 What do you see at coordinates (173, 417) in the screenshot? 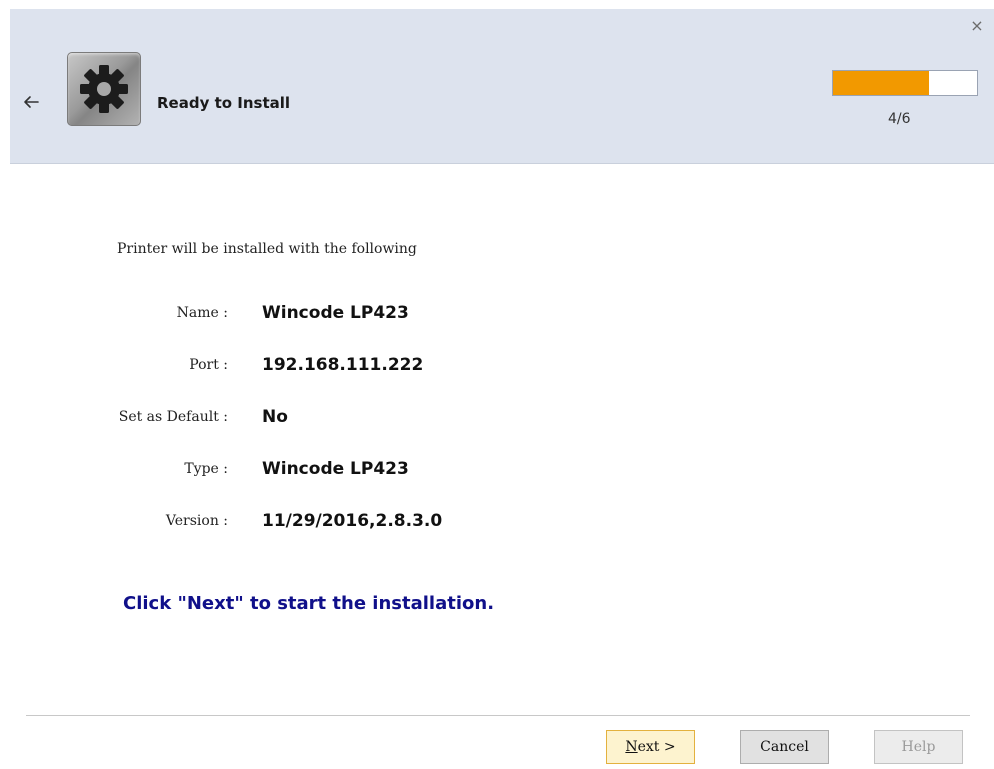
I see `default-label: Set as Default :` at bounding box center [173, 417].